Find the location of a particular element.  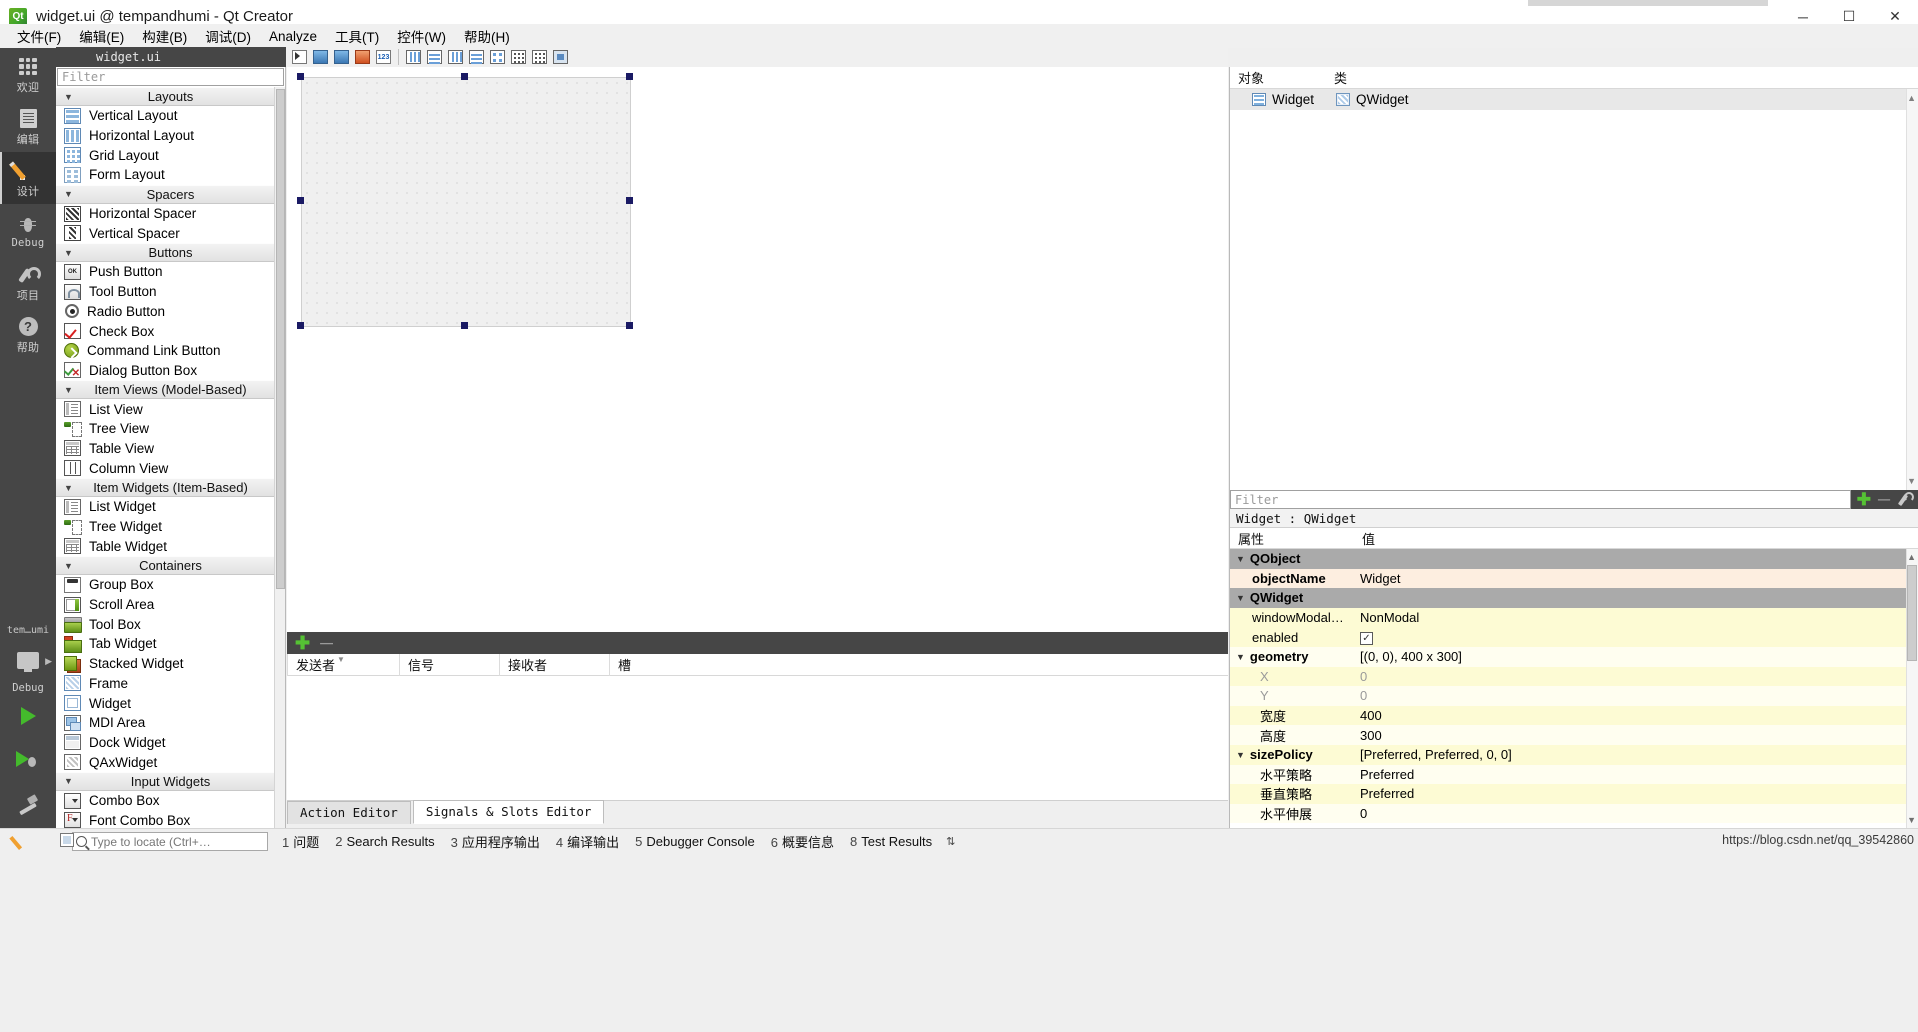

layout-splitter-v-button is located at coordinates (476, 57).